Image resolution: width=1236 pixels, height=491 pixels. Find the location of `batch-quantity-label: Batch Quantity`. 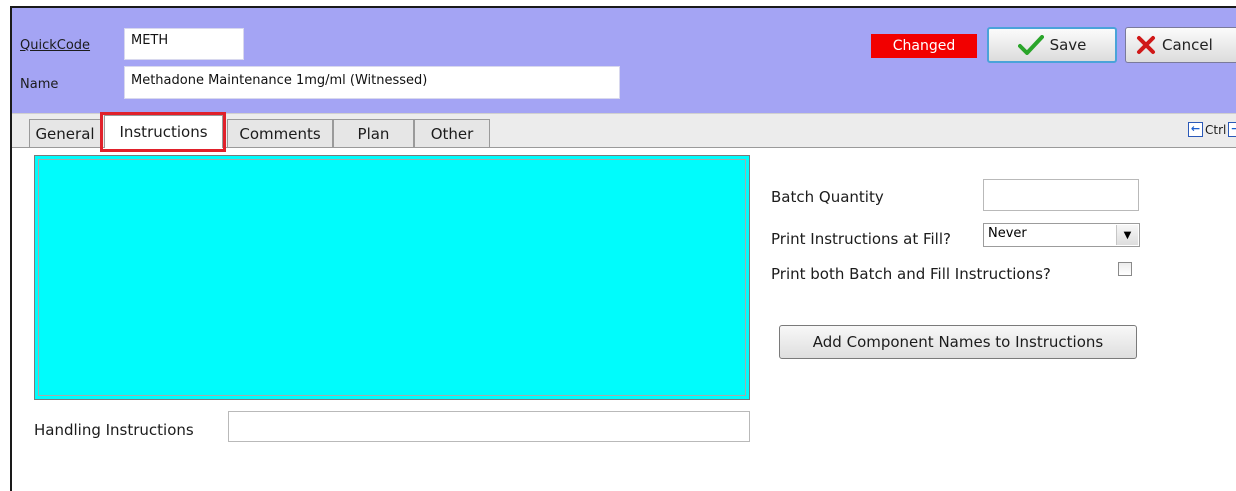

batch-quantity-label: Batch Quantity is located at coordinates (827, 197).